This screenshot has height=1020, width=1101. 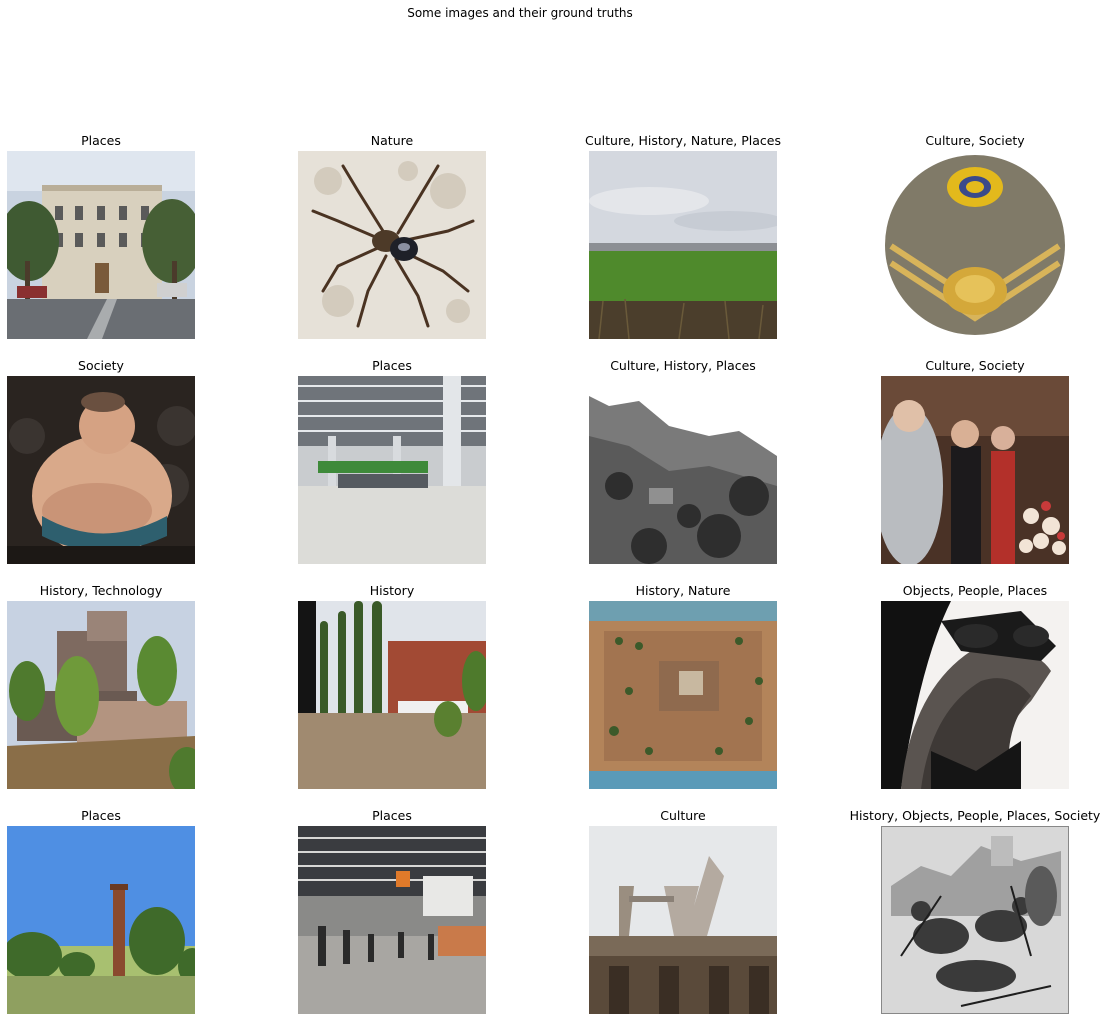 I want to click on field-landscape-photo, so click(x=683, y=245).